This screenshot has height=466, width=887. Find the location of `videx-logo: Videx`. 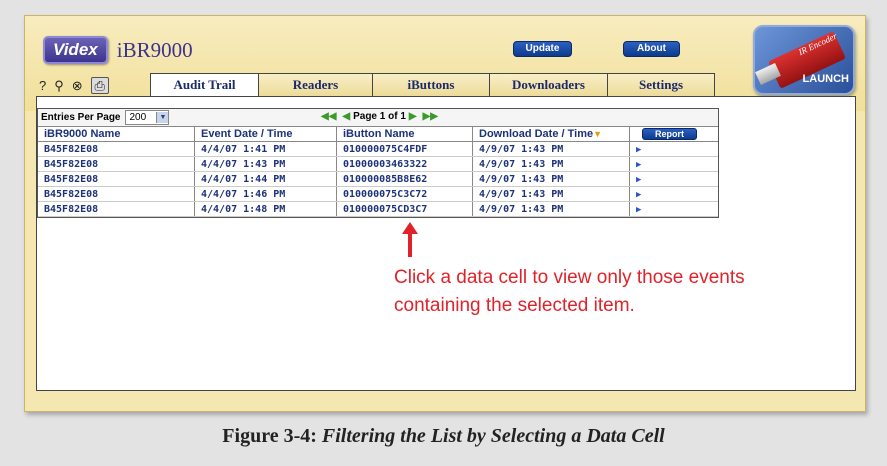

videx-logo: Videx is located at coordinates (75, 50).